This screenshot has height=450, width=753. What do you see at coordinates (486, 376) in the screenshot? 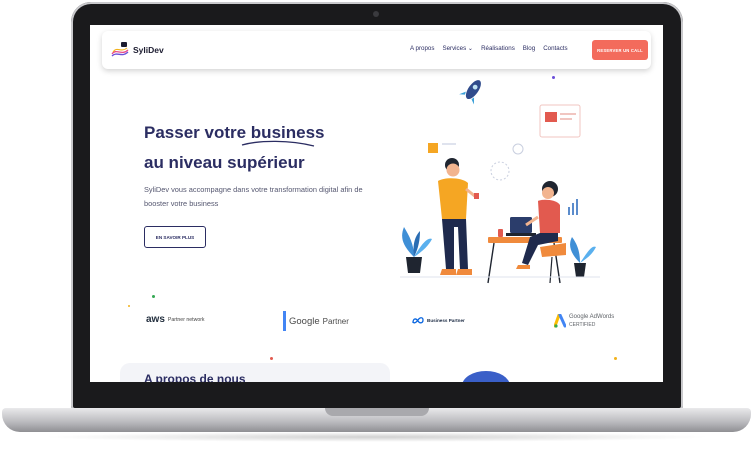
I see `about-blue-shape` at bounding box center [486, 376].